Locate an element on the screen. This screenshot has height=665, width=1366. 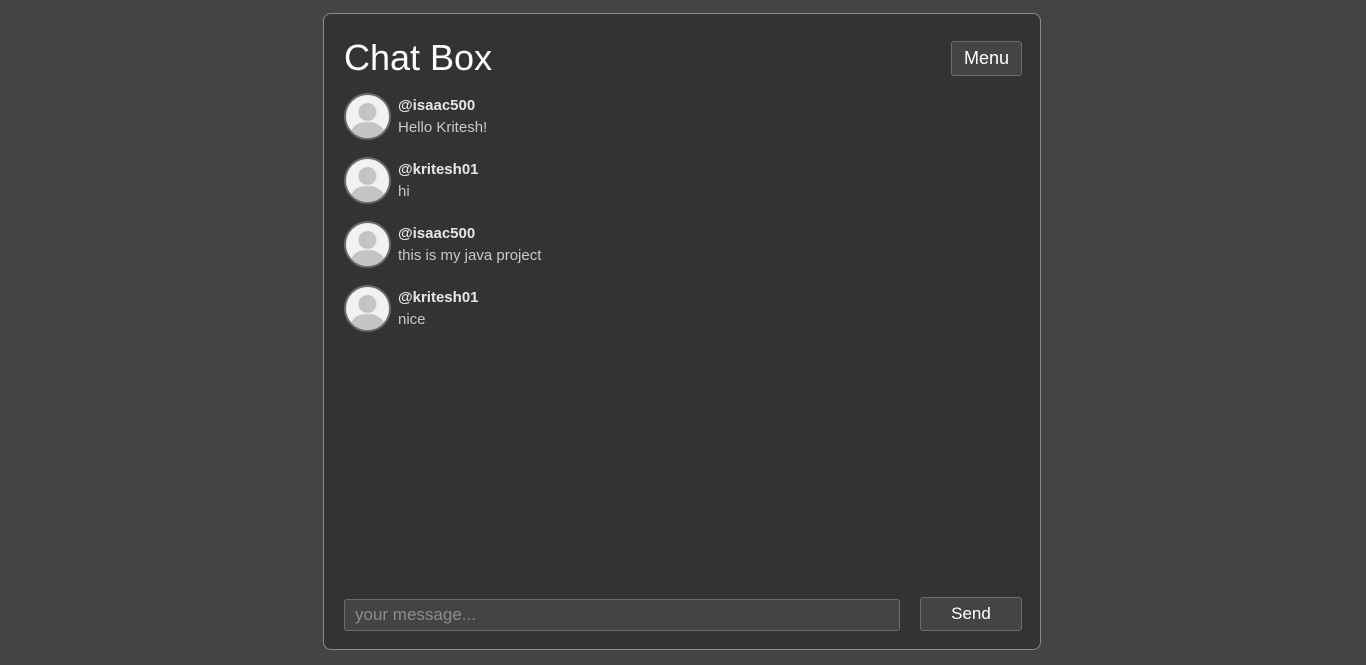
message-item: @isaac500 this is my java project is located at coordinates (674, 253).